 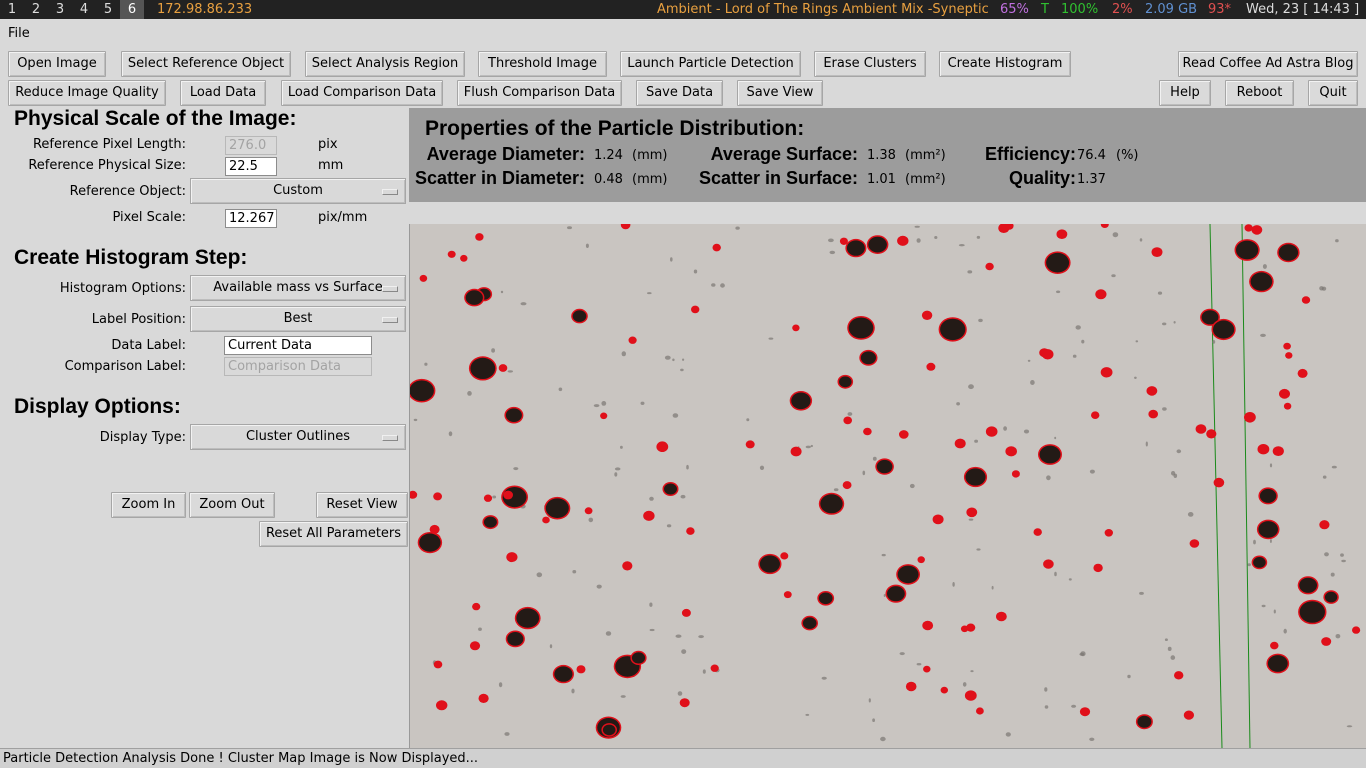 I want to click on erase-clusters-button: Erase Clusters, so click(x=870, y=64).